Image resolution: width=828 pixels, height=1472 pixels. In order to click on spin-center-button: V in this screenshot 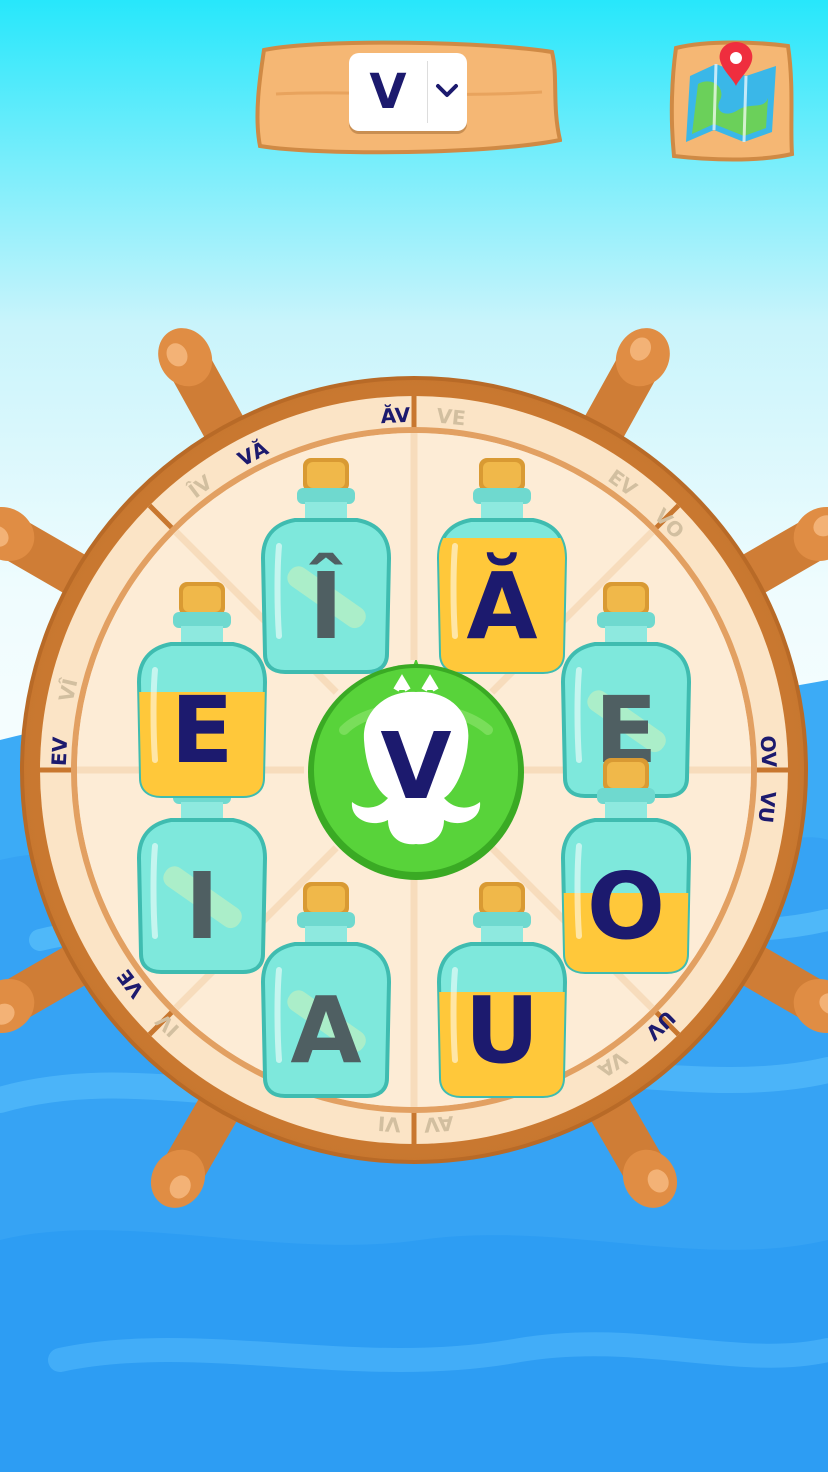, I will do `click(416, 772)`.